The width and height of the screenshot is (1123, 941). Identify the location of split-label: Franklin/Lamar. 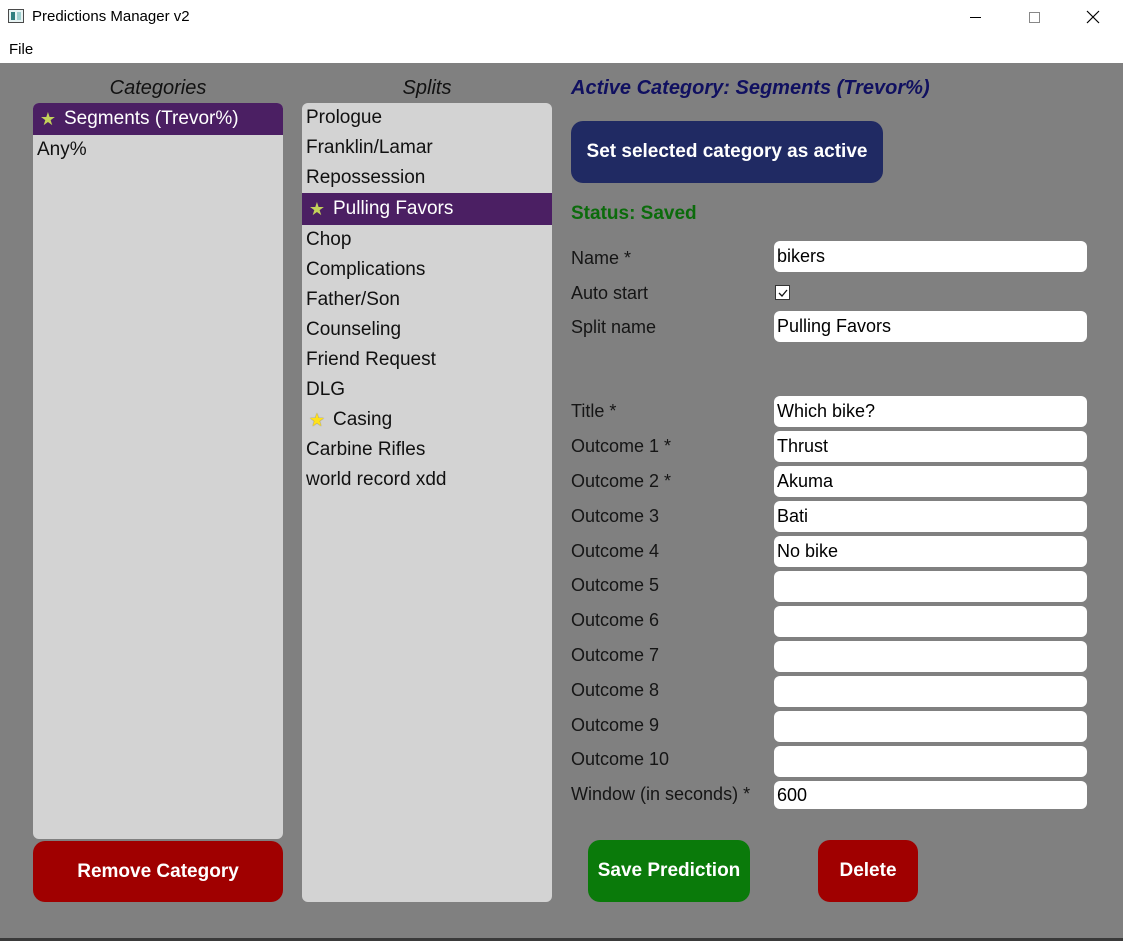
(369, 147).